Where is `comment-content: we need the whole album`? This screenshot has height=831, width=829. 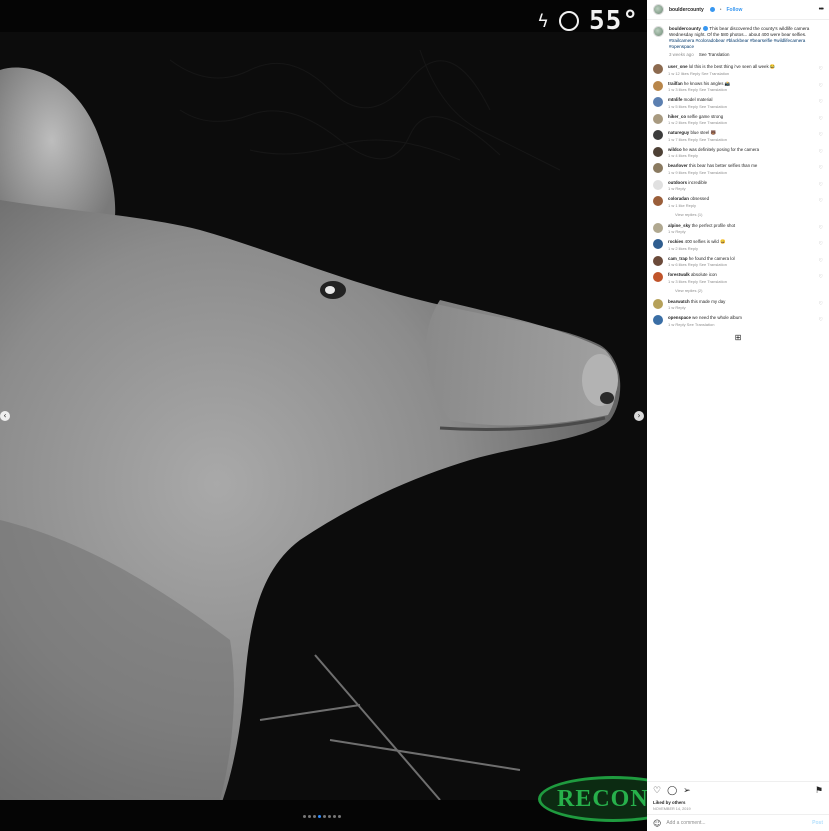
comment-content: we need the whole album is located at coordinates (717, 317).